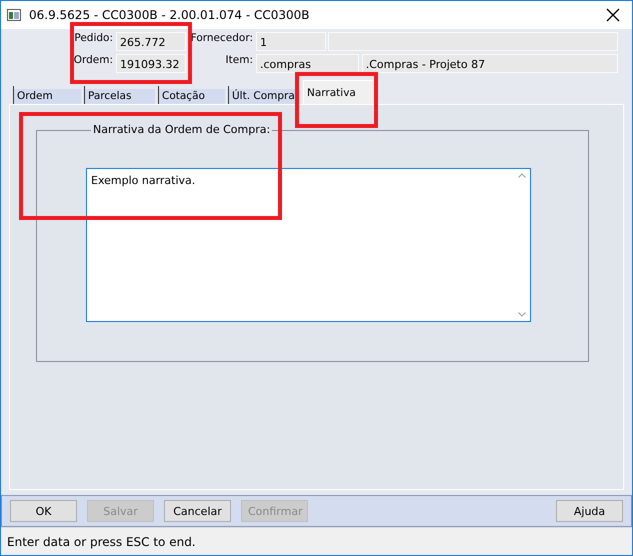  Describe the element at coordinates (181, 129) in the screenshot. I see `group-legend: Narrativa da Ordem de Compra:` at that location.